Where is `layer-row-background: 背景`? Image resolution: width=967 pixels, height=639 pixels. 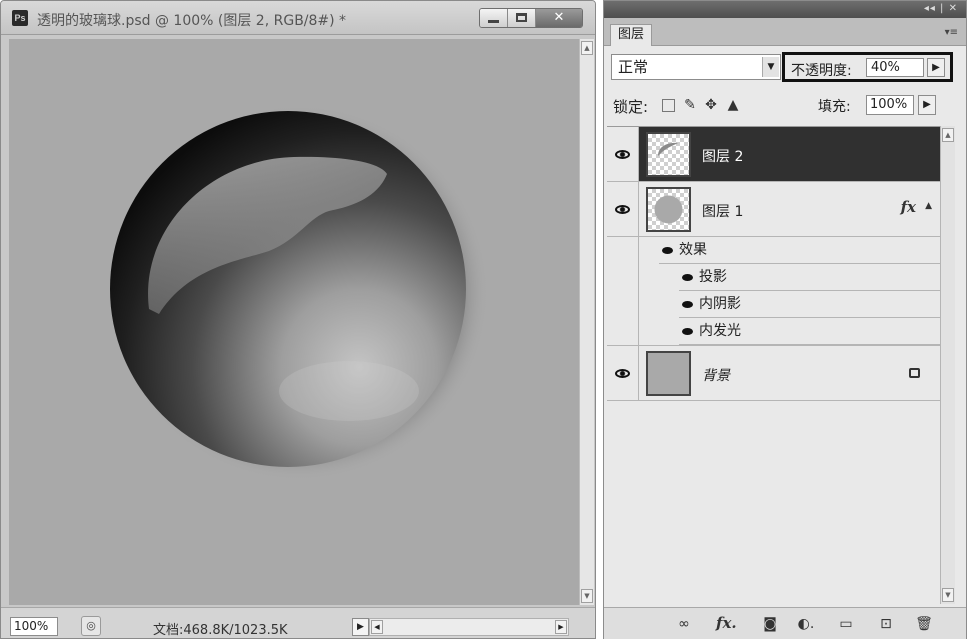
layer-row-background: 背景 is located at coordinates (773, 373).